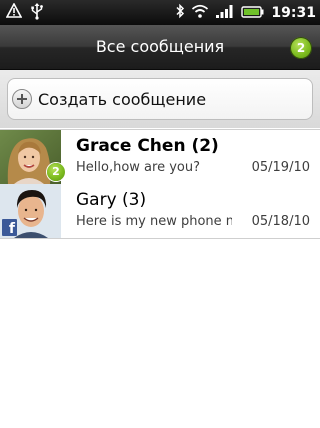  Describe the element at coordinates (24, 13) in the screenshot. I see `status-left-group` at that location.